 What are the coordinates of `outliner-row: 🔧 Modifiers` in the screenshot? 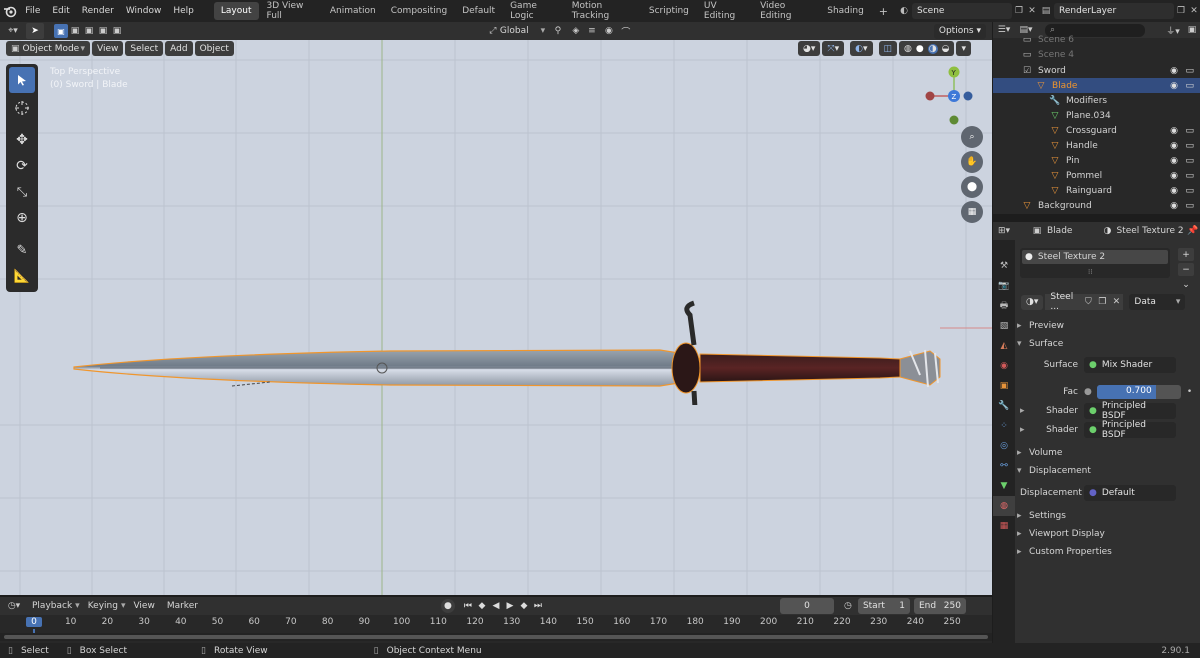 It's located at (1096, 100).